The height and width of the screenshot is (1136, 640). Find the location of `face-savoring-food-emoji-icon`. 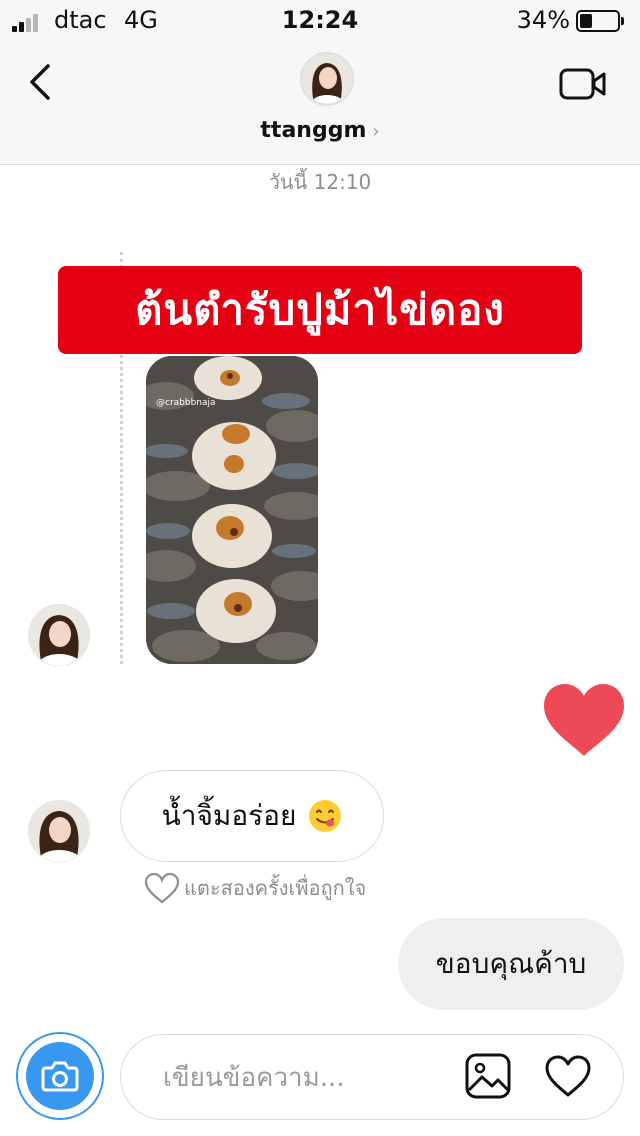

face-savoring-food-emoji-icon is located at coordinates (325, 816).